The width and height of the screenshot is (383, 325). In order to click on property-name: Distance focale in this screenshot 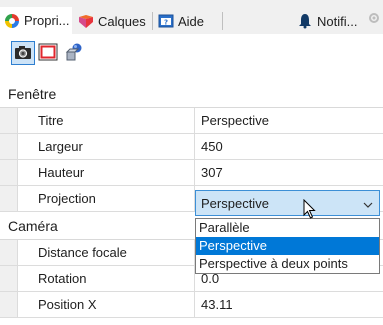, I will do `click(106, 252)`.